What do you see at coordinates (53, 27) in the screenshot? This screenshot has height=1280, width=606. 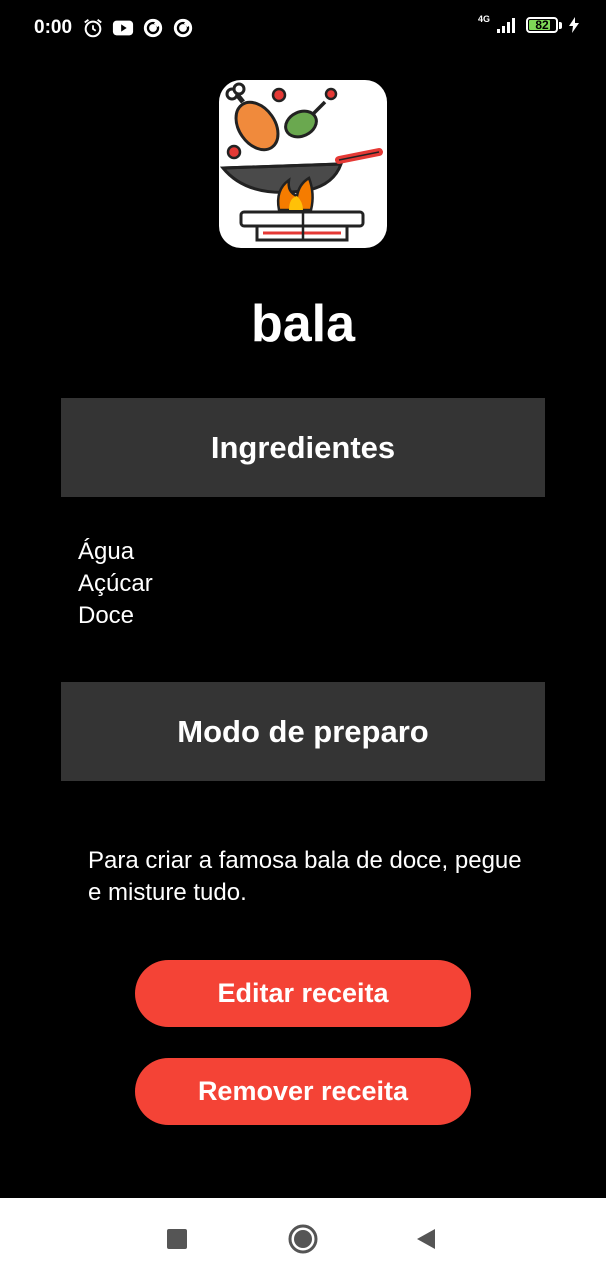 I see `status-time: 0:00` at bounding box center [53, 27].